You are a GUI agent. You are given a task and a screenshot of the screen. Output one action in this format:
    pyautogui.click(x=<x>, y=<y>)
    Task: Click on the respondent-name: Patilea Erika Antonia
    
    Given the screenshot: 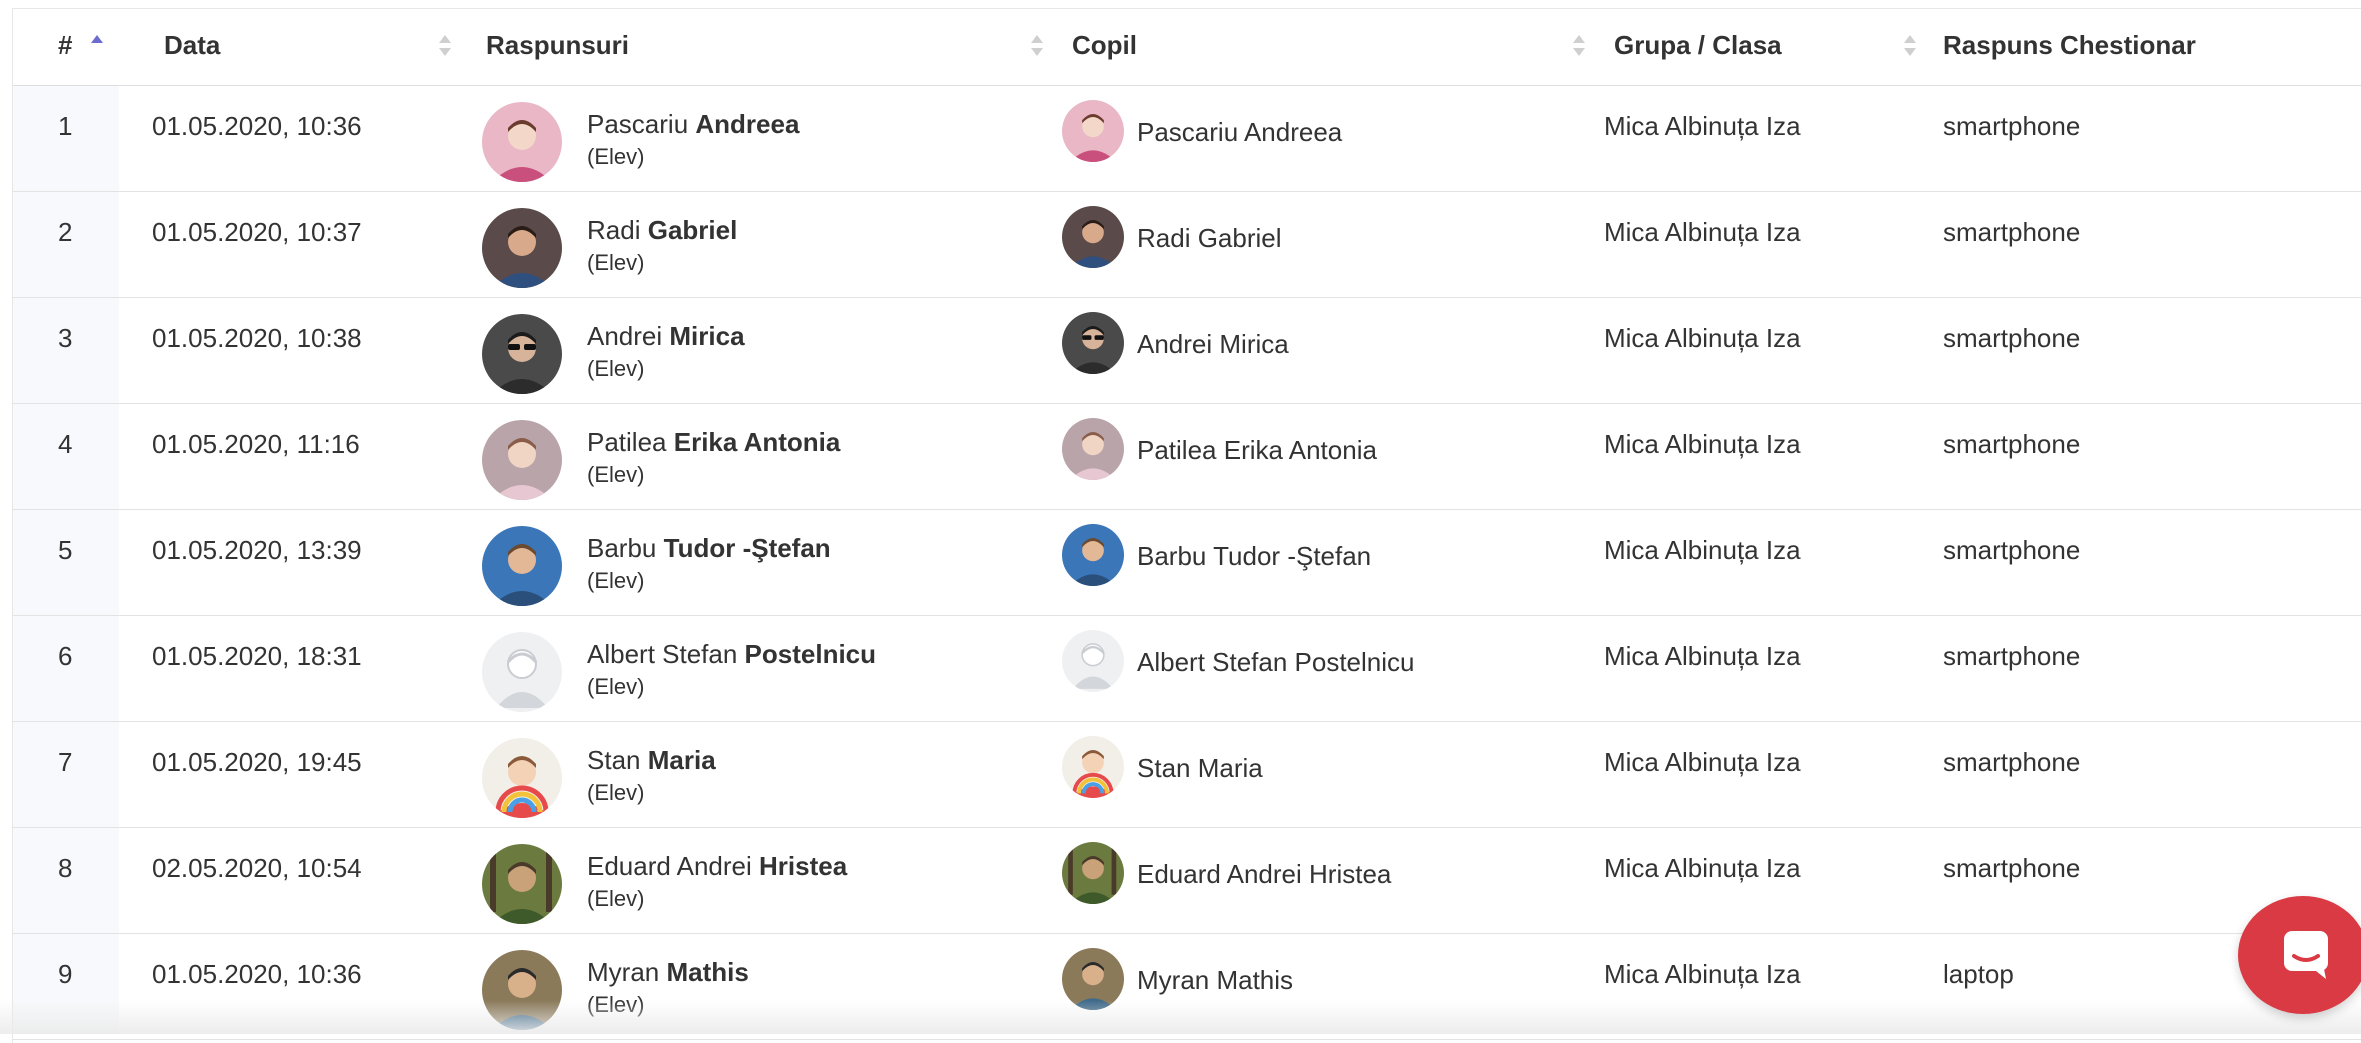 What is the action you would take?
    pyautogui.click(x=713, y=442)
    